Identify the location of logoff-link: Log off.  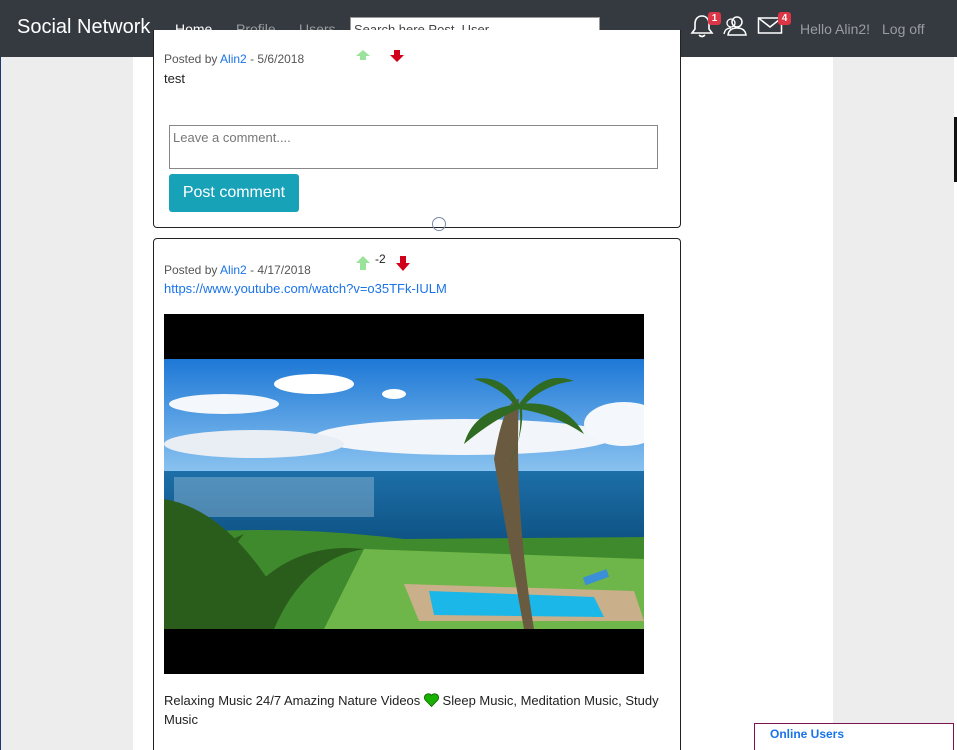
(903, 29).